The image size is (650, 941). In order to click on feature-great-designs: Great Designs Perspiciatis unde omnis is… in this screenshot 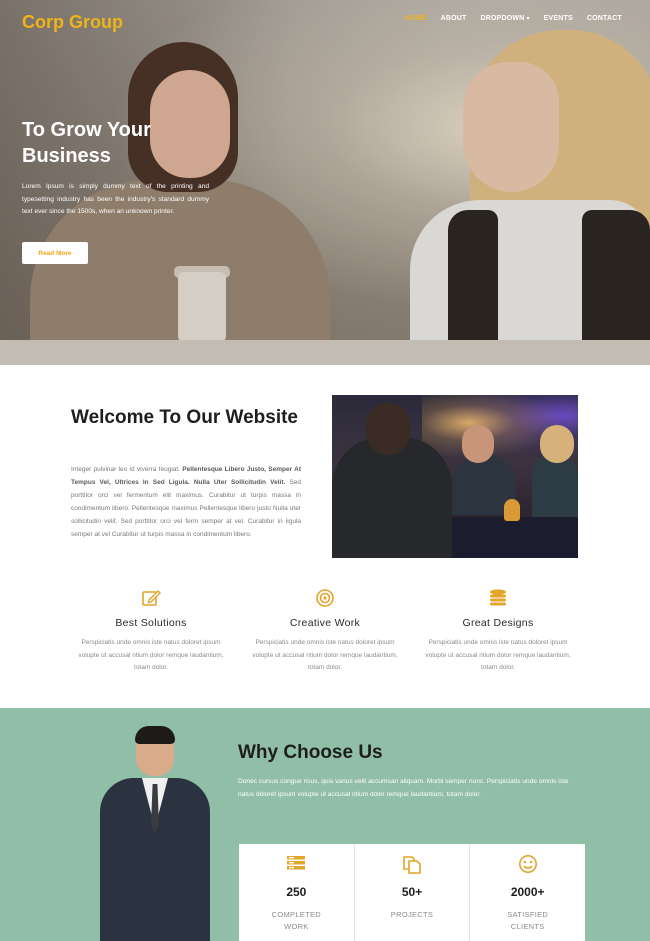, I will do `click(498, 631)`.